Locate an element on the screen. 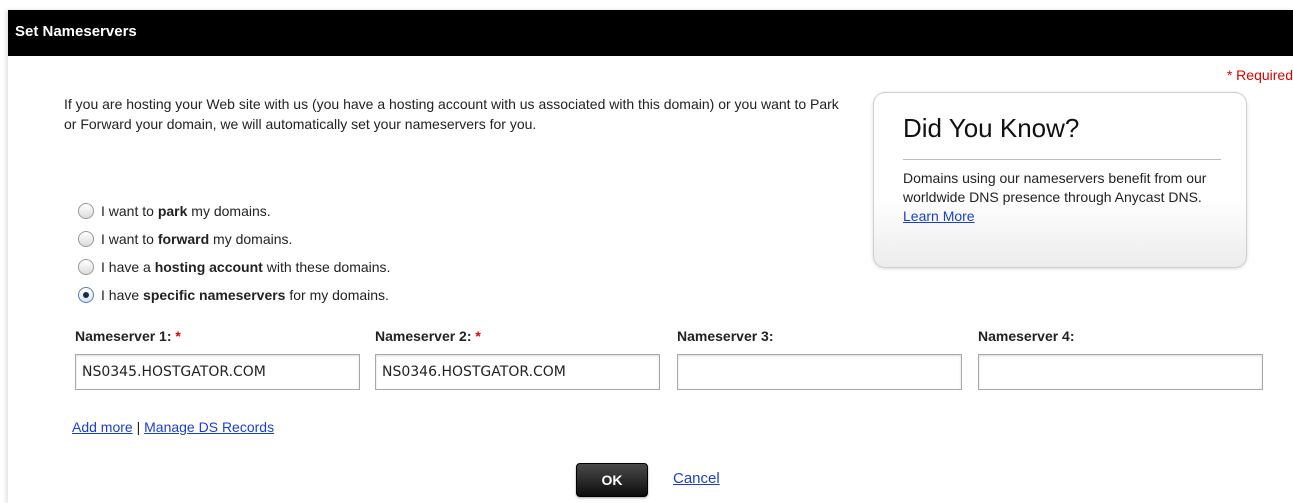 This screenshot has width=1293, height=503. learn-more-link: Learn More is located at coordinates (939, 216).